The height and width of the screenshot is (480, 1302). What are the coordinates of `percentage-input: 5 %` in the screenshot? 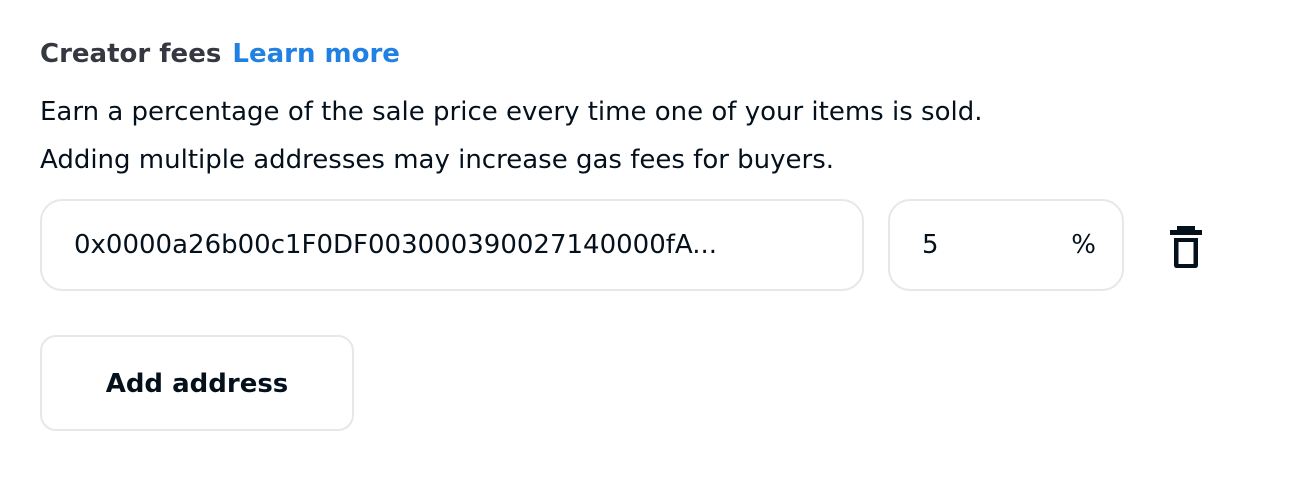 It's located at (1006, 245).